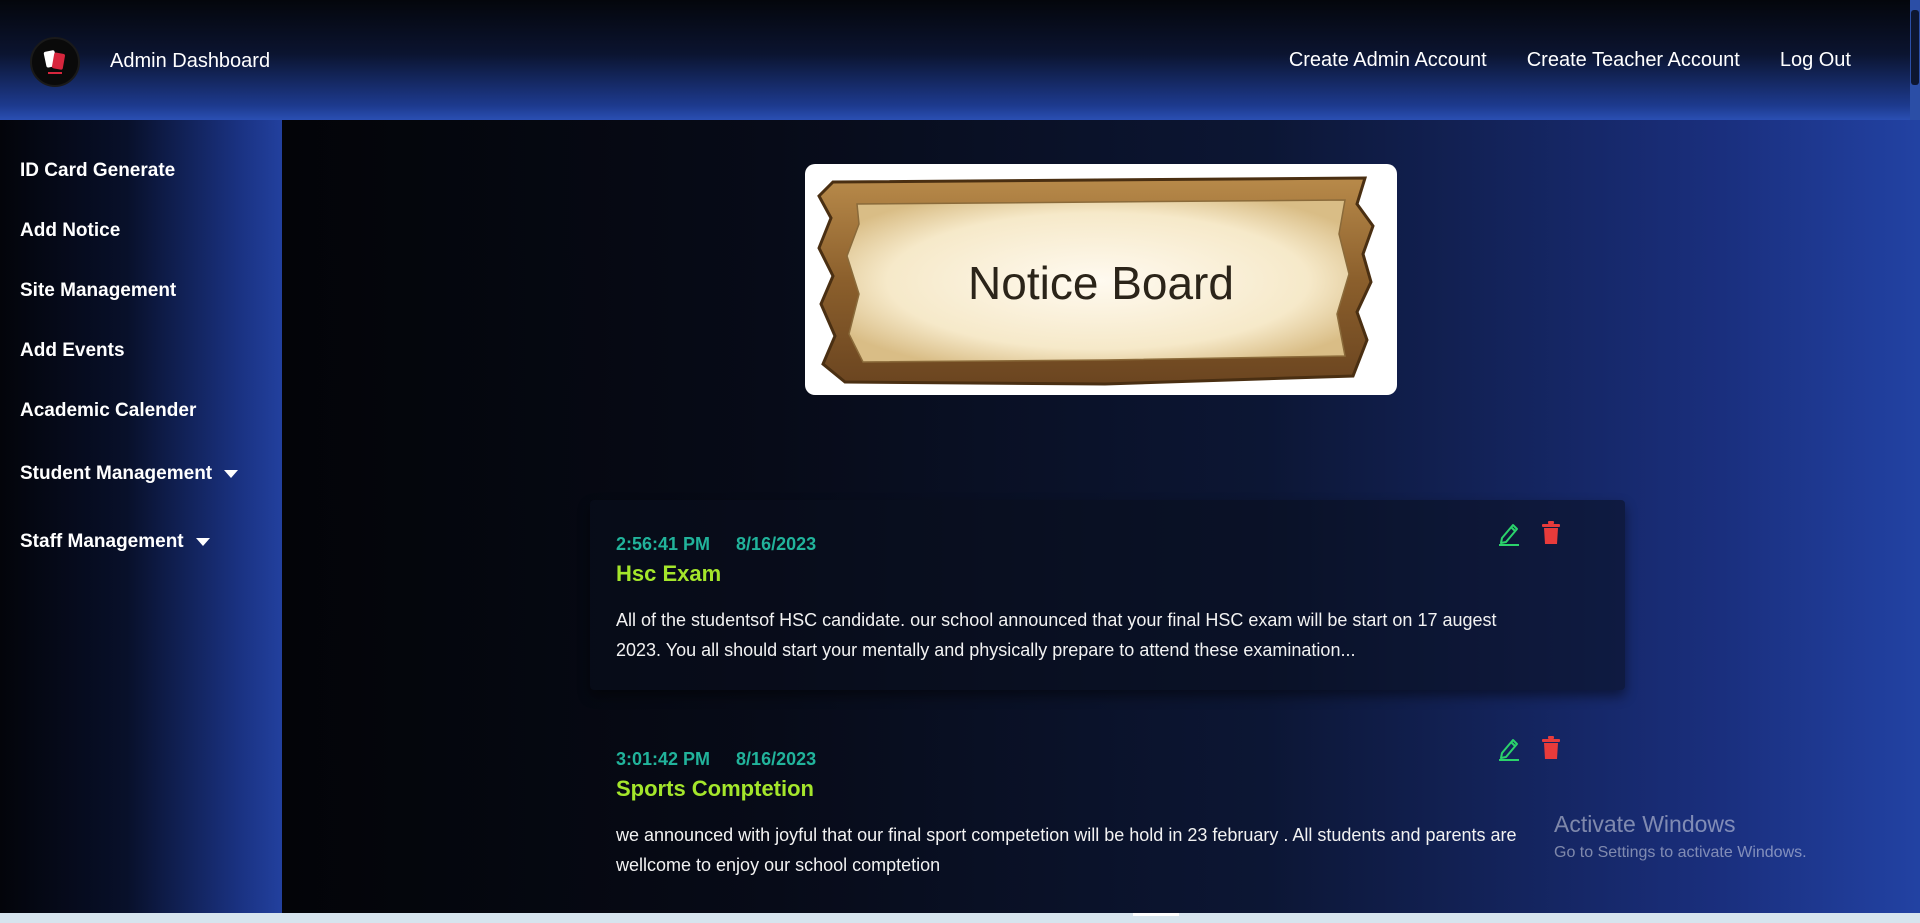  I want to click on notice-title: Sports Comptetion, so click(715, 788).